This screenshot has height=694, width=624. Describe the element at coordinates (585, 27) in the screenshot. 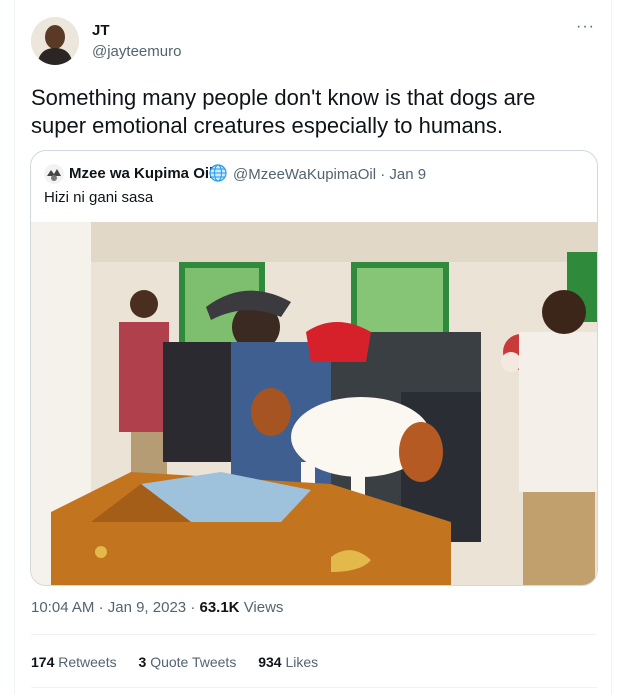

I see `more-horizontal-icon: ···` at that location.